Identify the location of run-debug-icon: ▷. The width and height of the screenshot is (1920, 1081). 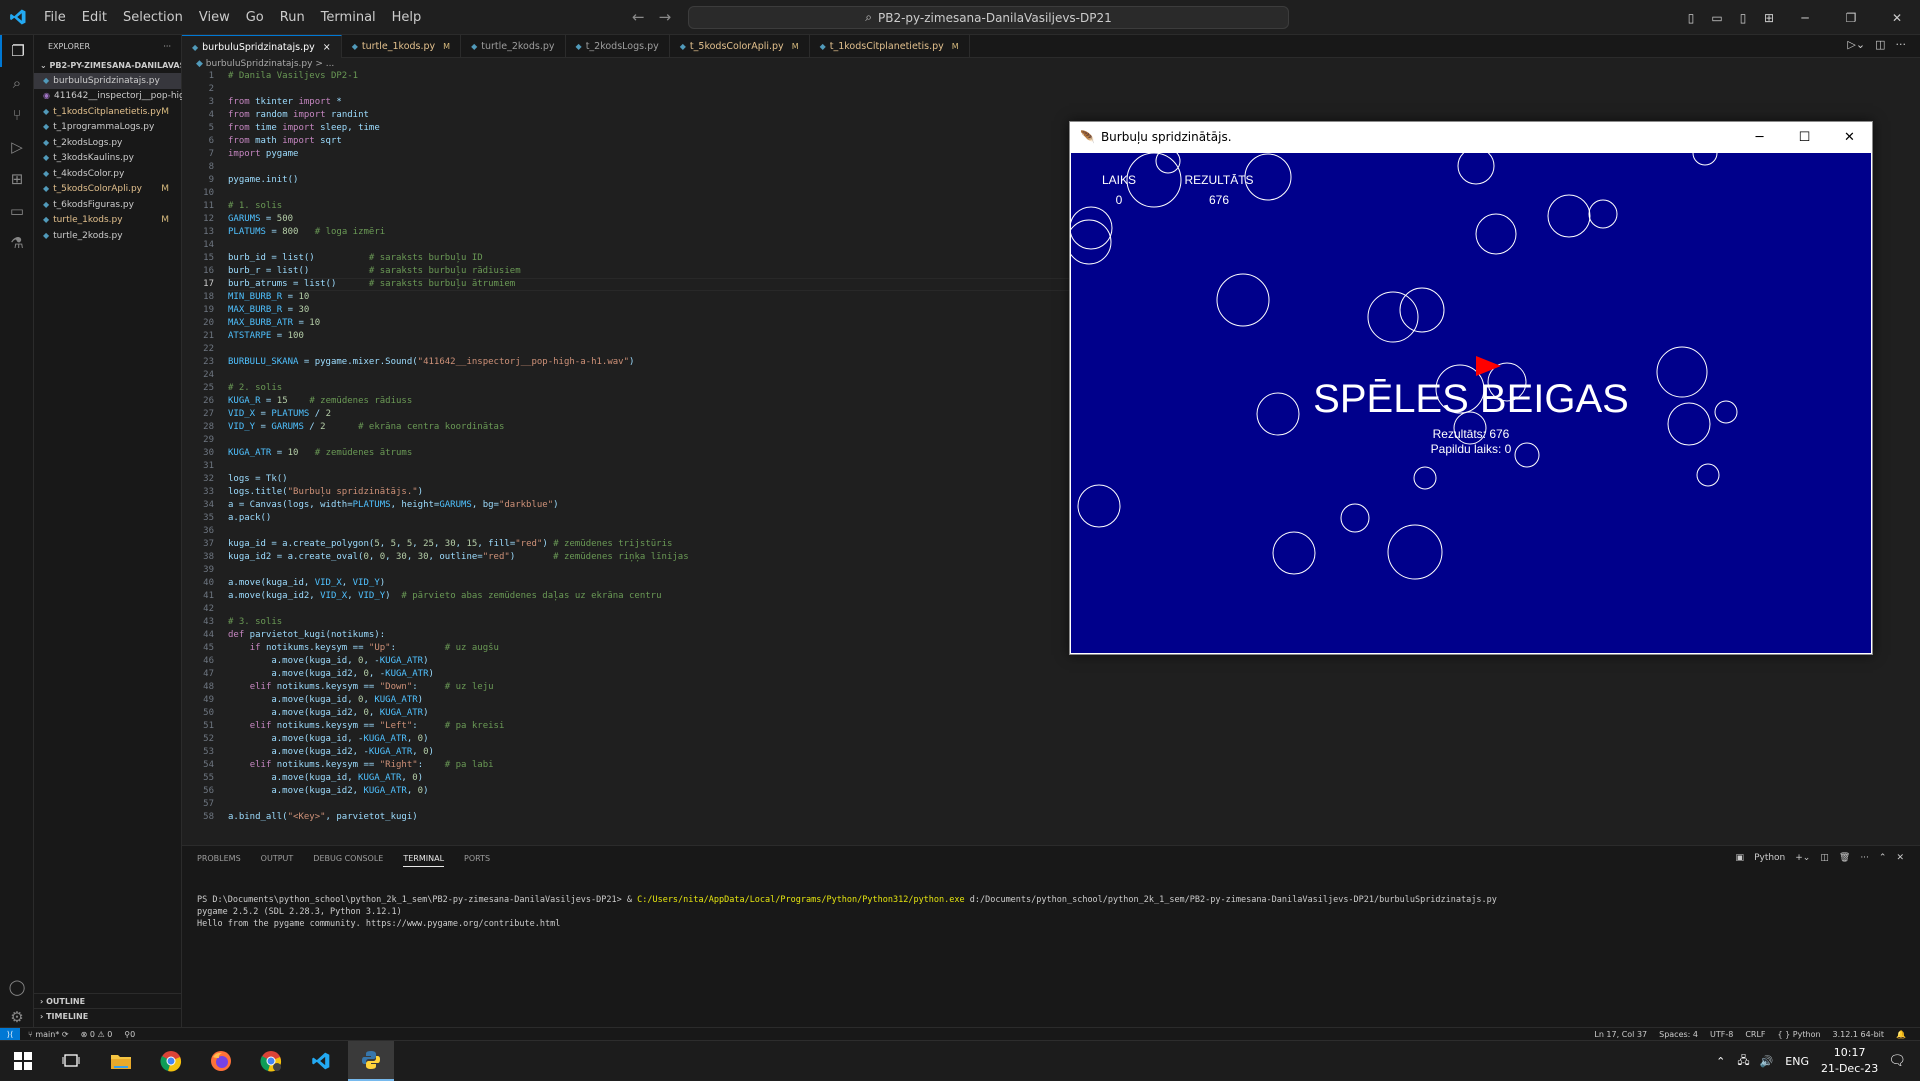
(17, 147).